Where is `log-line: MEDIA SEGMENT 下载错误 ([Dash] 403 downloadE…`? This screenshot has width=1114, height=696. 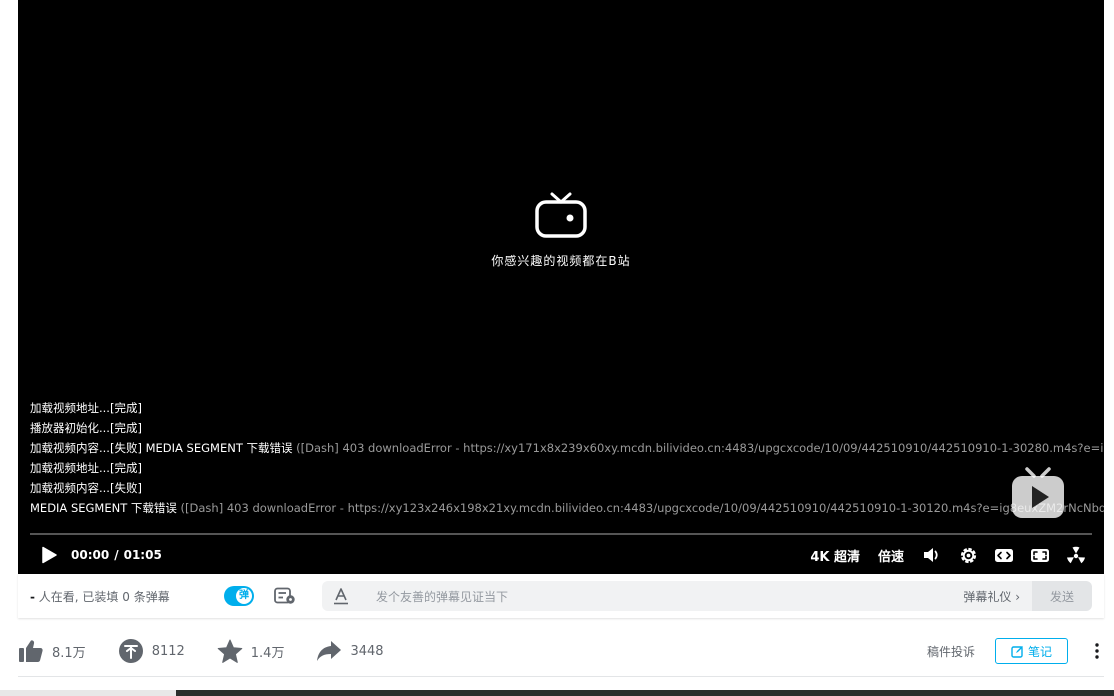 log-line: MEDIA SEGMENT 下载错误 ([Dash] 403 downloadE… is located at coordinates (567, 508).